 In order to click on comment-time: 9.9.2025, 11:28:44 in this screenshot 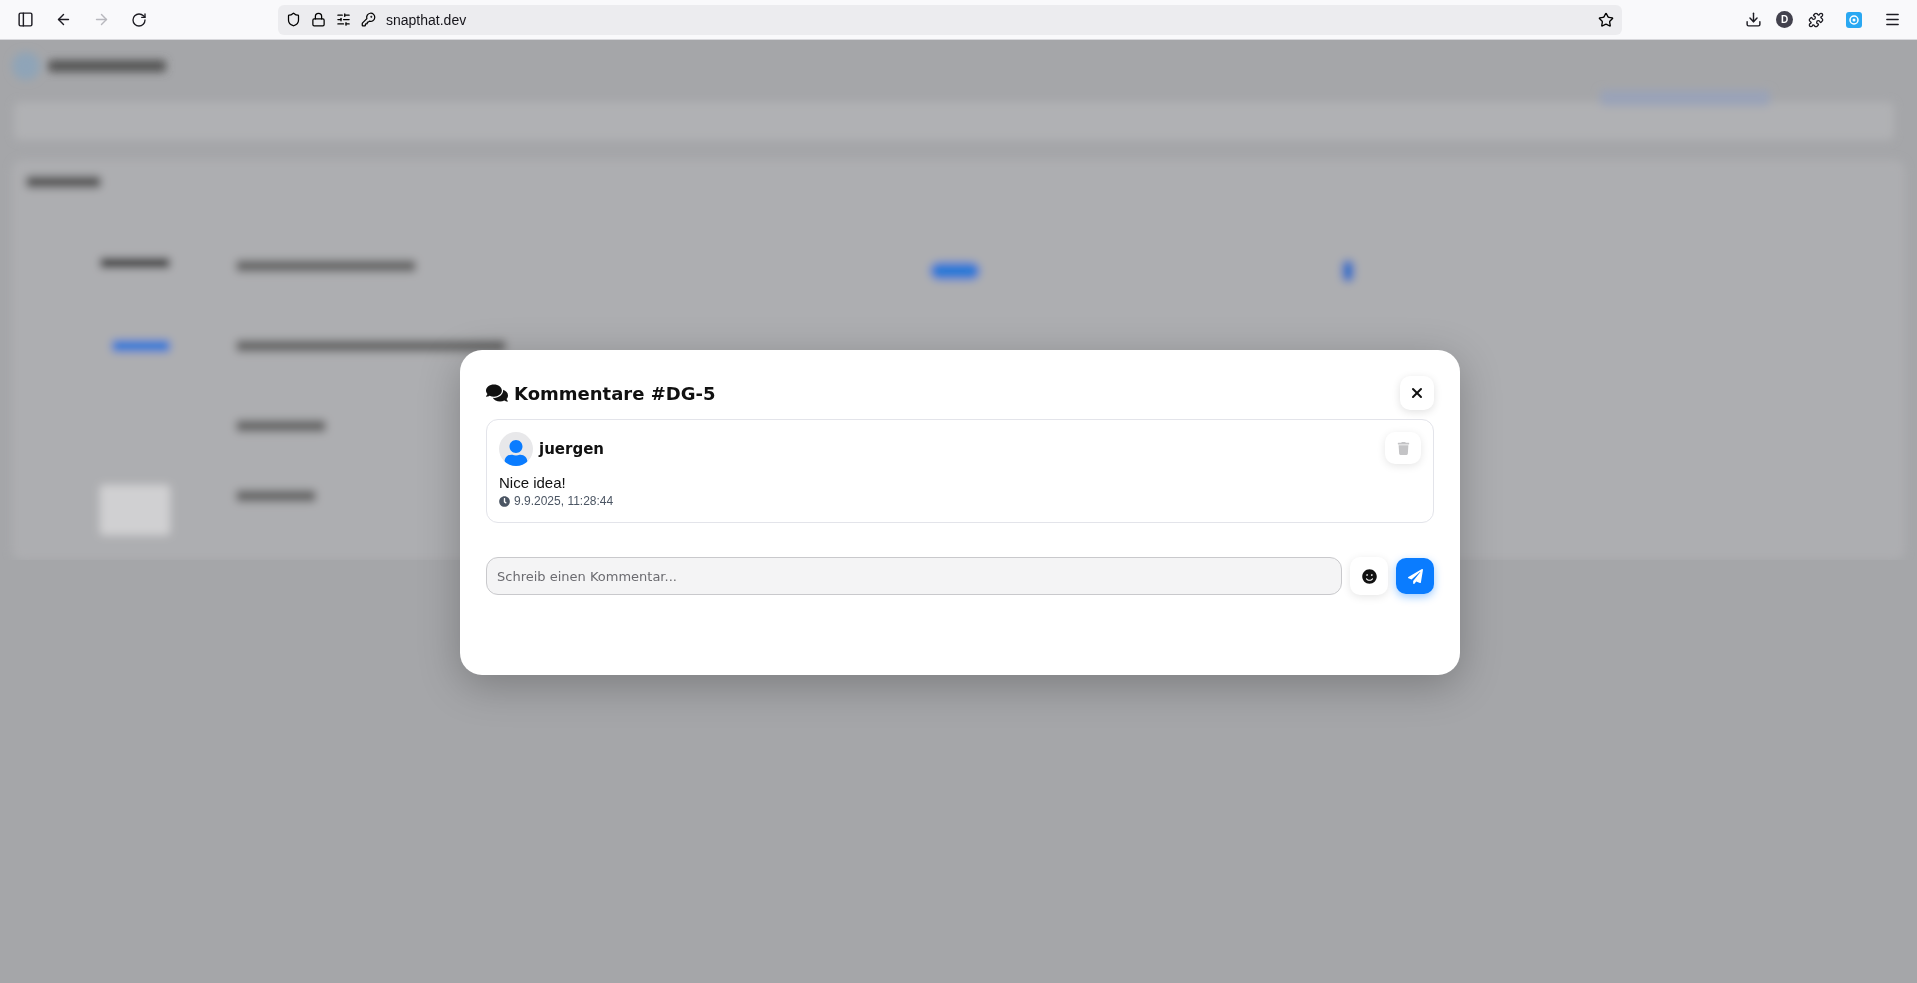, I will do `click(564, 501)`.